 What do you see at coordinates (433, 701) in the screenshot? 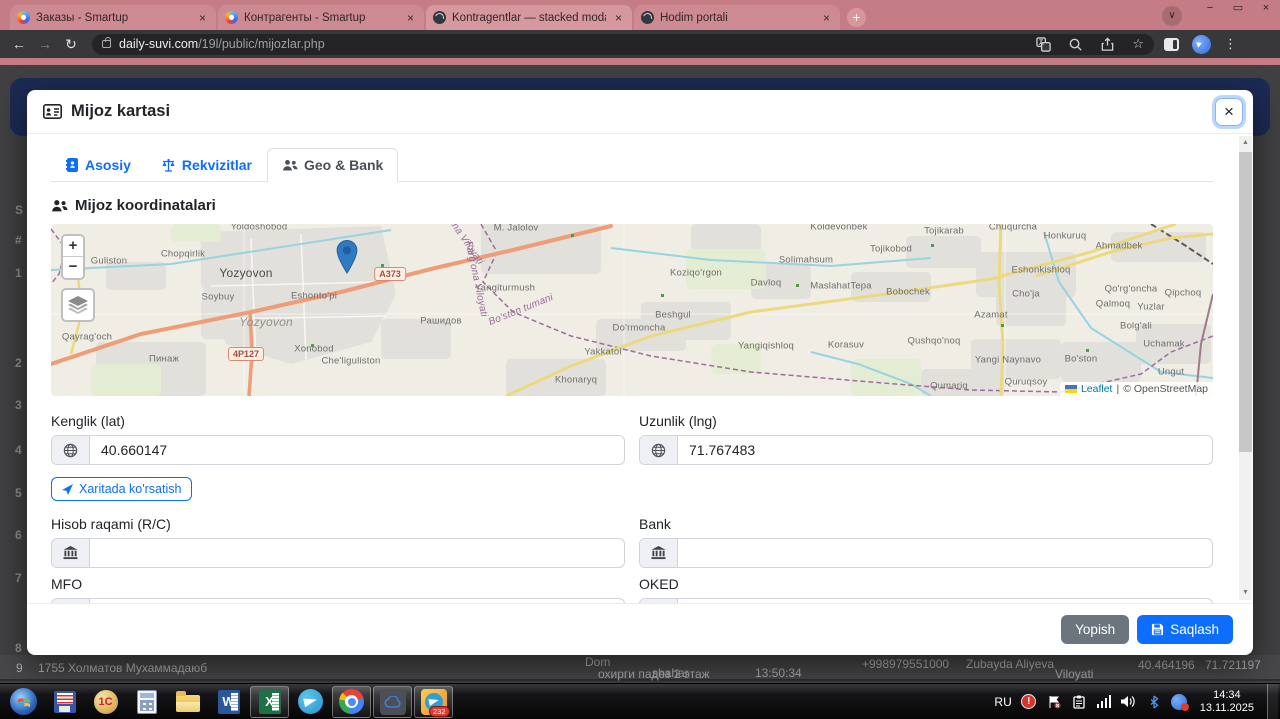
I see `taskbar-app-telegram-2: 232` at bounding box center [433, 701].